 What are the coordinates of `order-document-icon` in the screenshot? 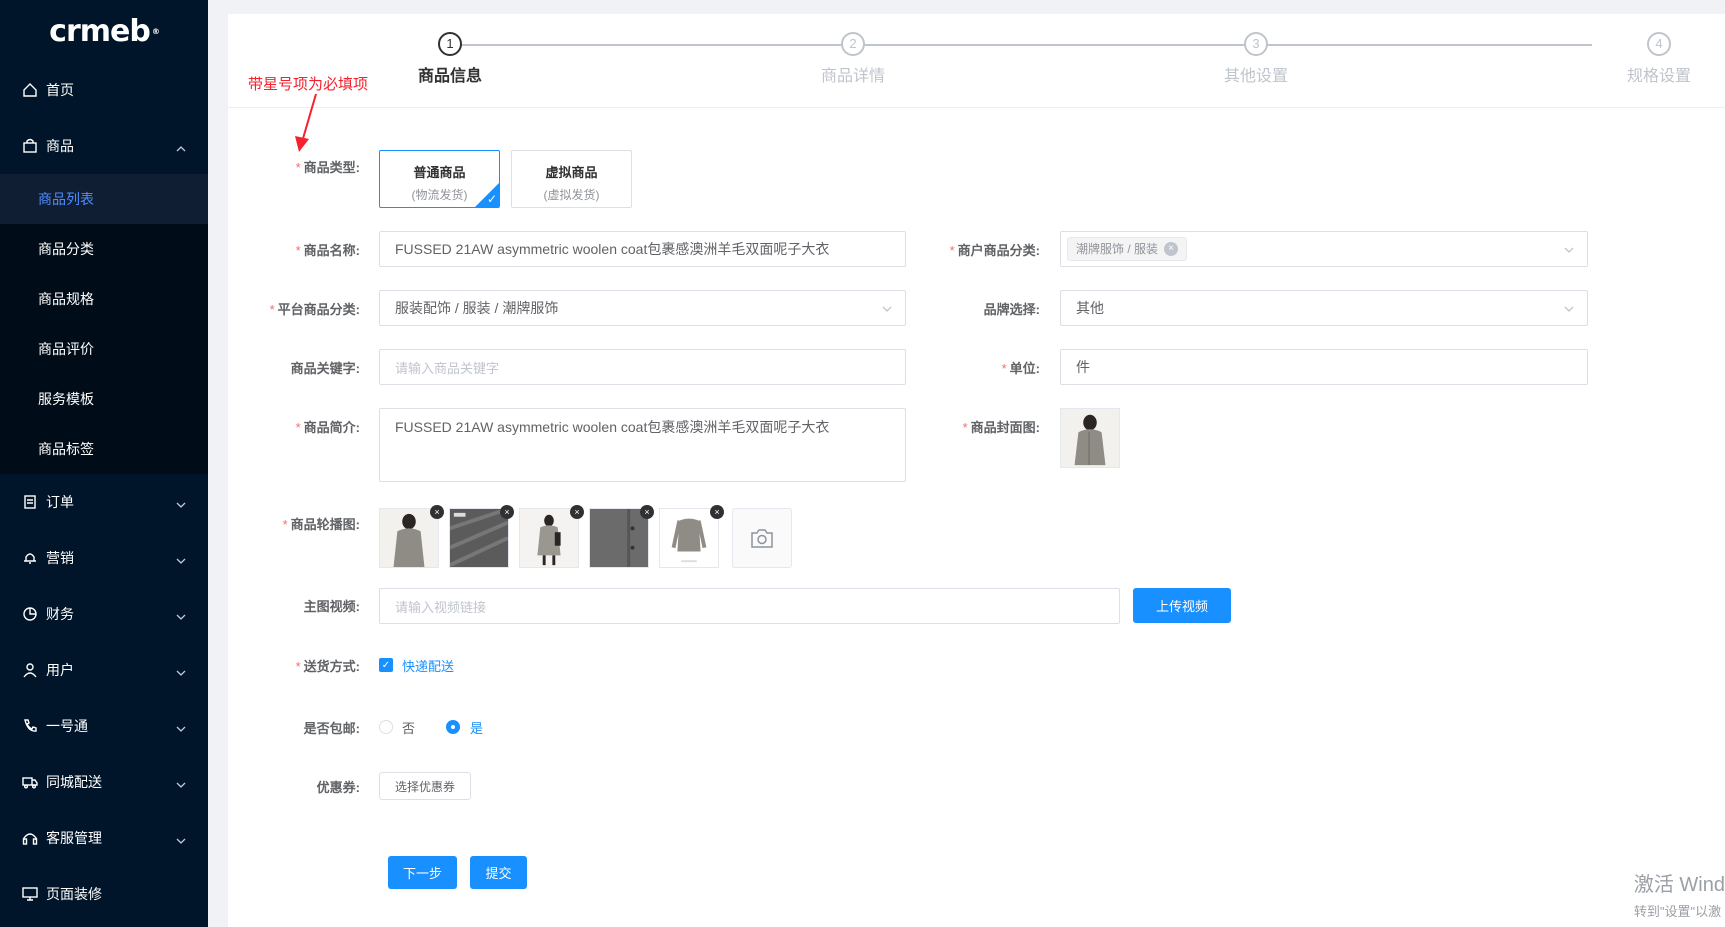 It's located at (30, 502).